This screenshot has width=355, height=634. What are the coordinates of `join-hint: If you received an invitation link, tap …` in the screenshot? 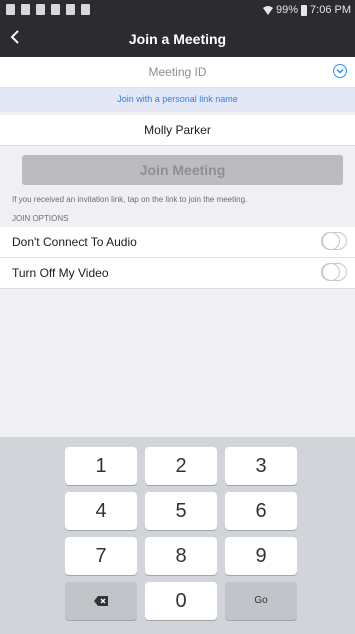 It's located at (130, 199).